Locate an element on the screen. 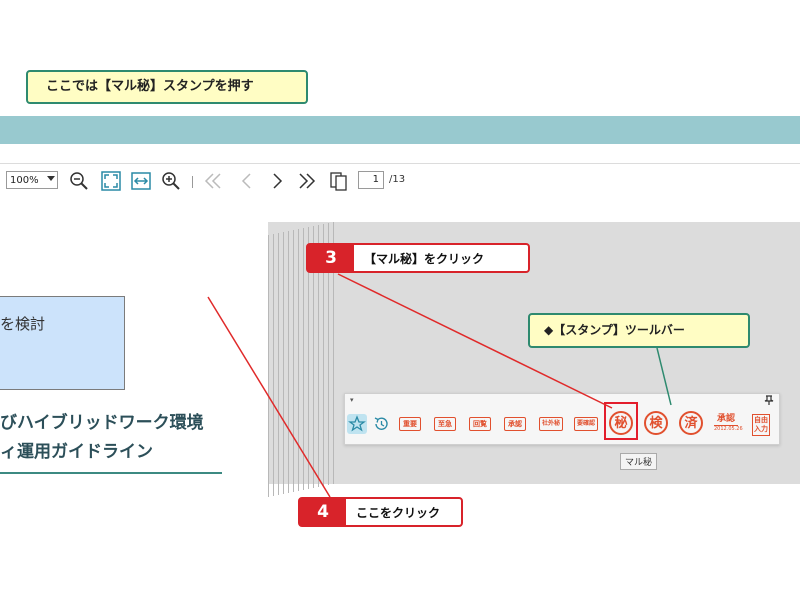  stamp-toolbar-callout: ◆【スタンプ】ツールバー is located at coordinates (639, 330).